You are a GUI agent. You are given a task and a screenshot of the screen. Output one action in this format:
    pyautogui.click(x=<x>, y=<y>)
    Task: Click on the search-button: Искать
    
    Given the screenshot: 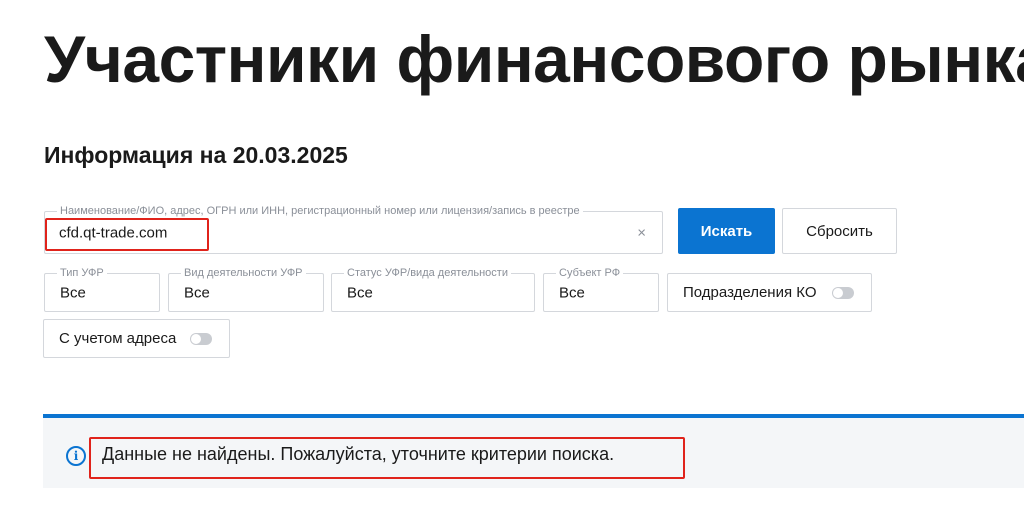 What is the action you would take?
    pyautogui.click(x=726, y=231)
    